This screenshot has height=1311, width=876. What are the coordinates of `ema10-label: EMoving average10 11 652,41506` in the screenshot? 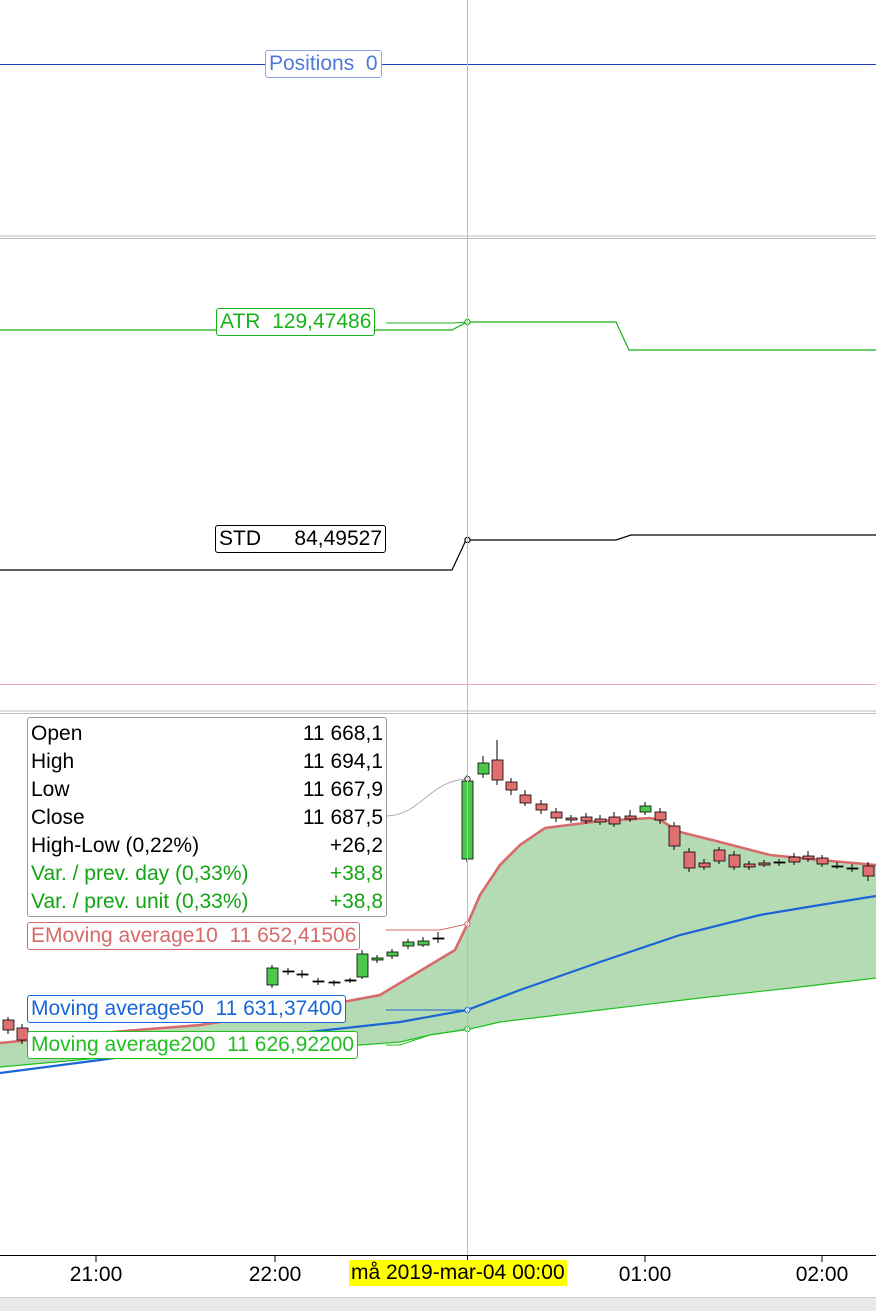 It's located at (194, 936).